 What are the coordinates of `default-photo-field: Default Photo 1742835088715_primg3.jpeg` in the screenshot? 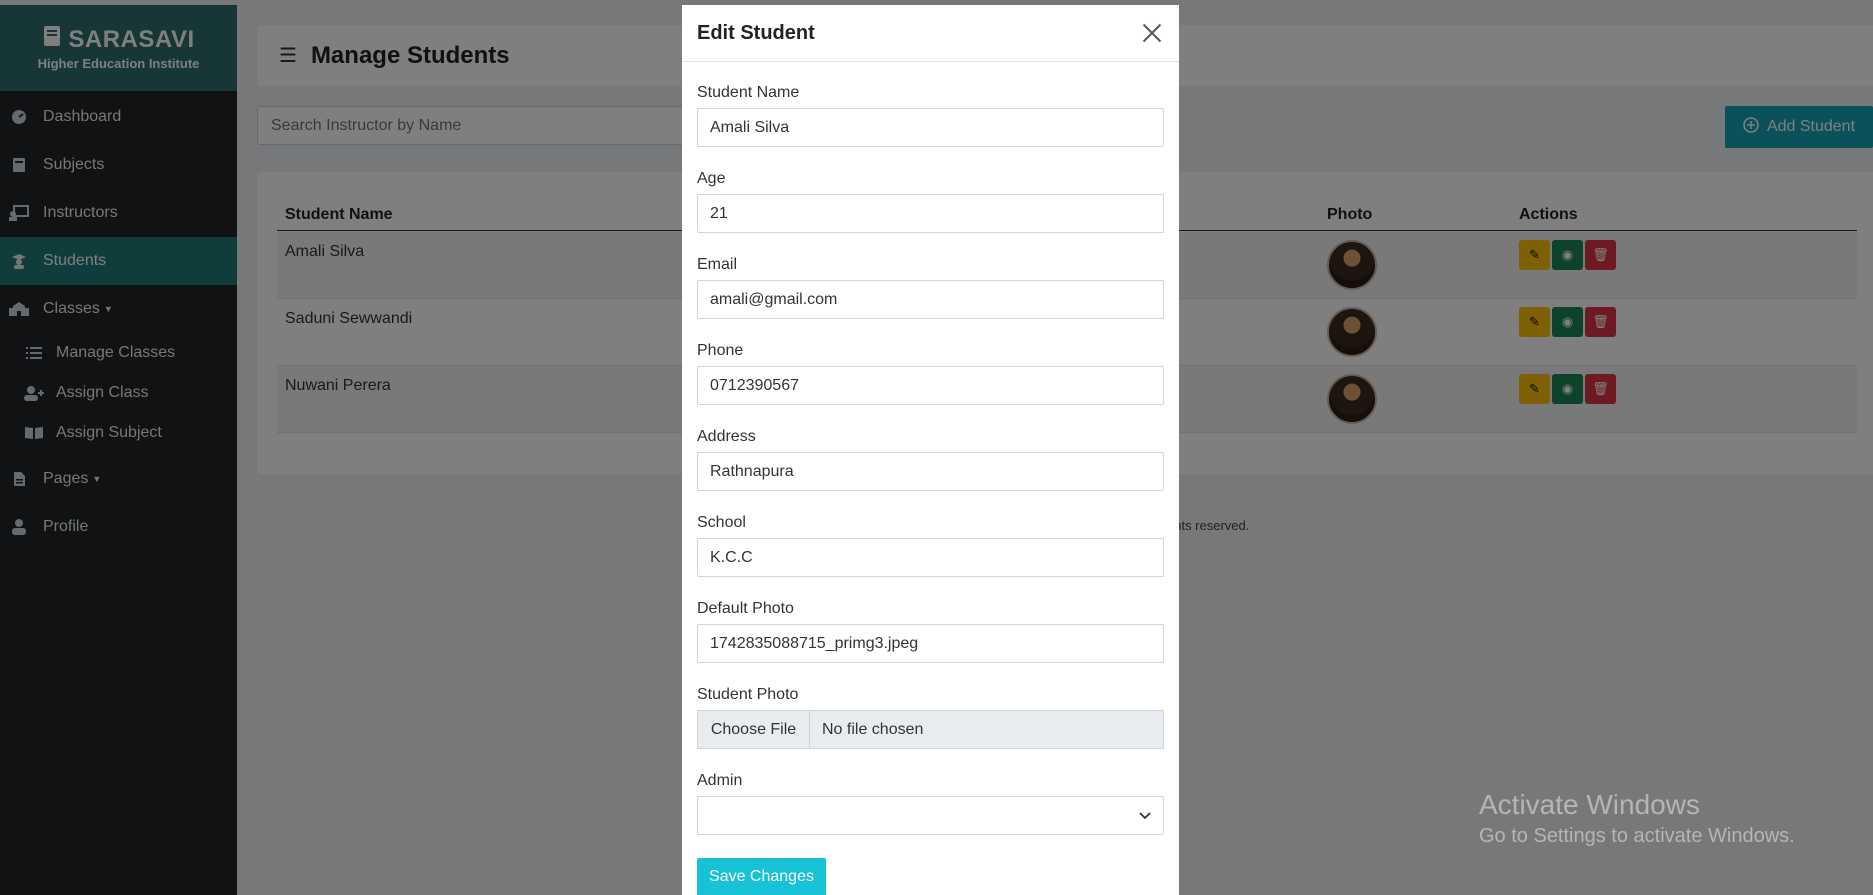 It's located at (930, 631).